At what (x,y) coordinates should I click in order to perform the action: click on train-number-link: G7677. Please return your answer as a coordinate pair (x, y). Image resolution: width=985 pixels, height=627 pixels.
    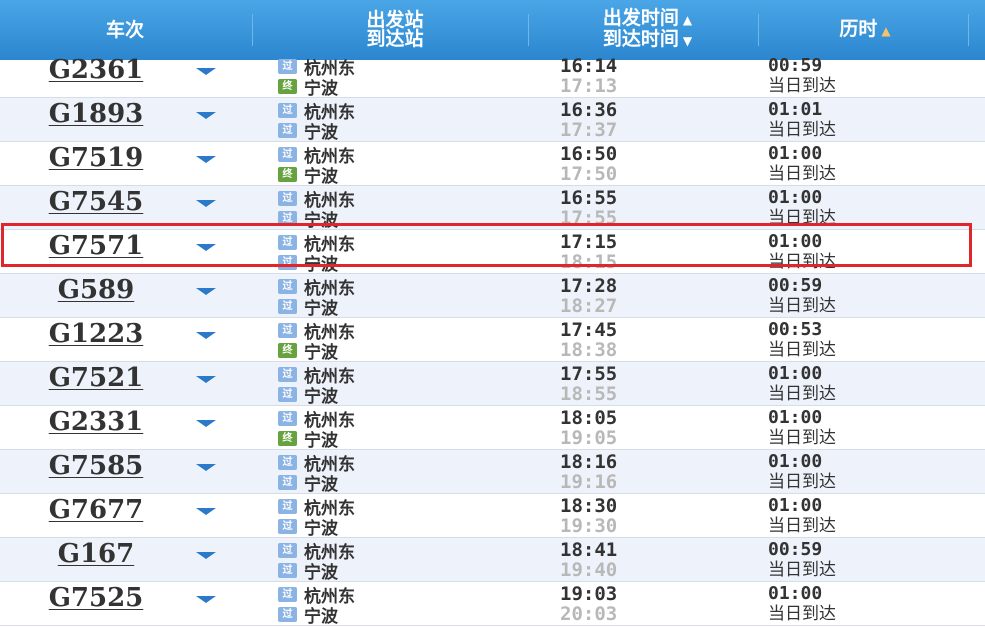
    Looking at the image, I should click on (96, 510).